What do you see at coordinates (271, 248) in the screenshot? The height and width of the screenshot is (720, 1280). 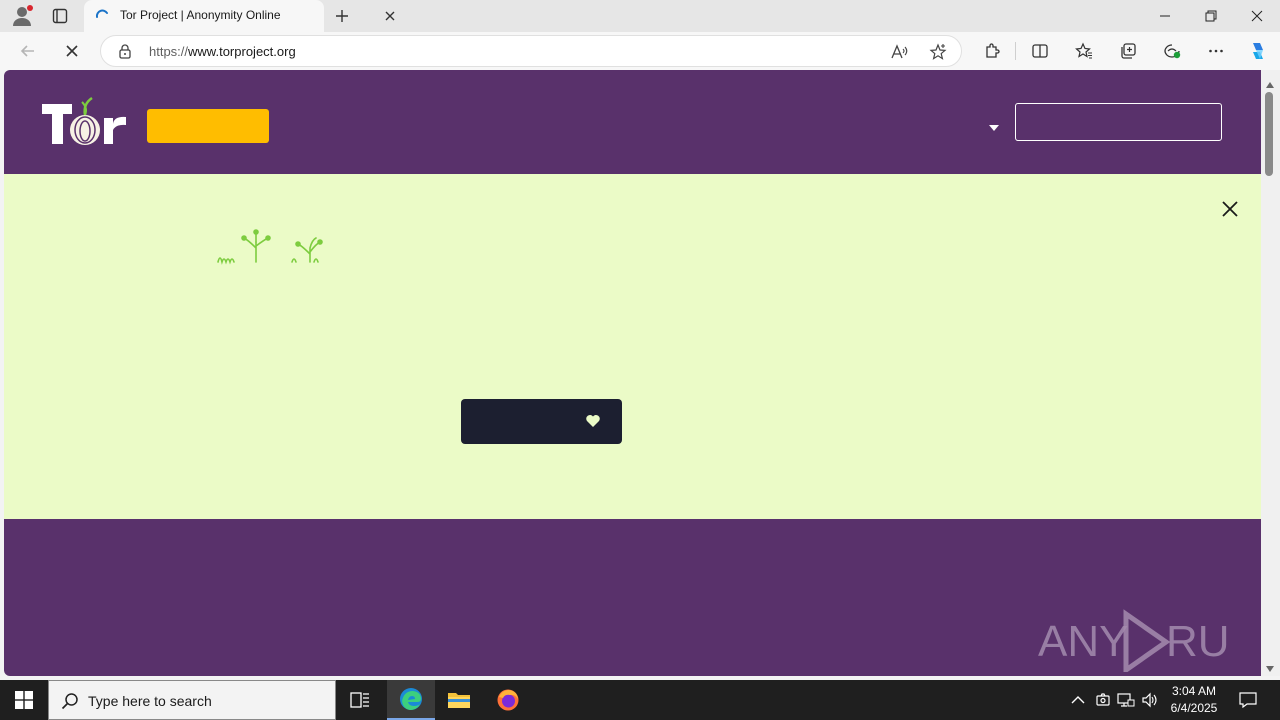 I see `sprouts-illustration` at bounding box center [271, 248].